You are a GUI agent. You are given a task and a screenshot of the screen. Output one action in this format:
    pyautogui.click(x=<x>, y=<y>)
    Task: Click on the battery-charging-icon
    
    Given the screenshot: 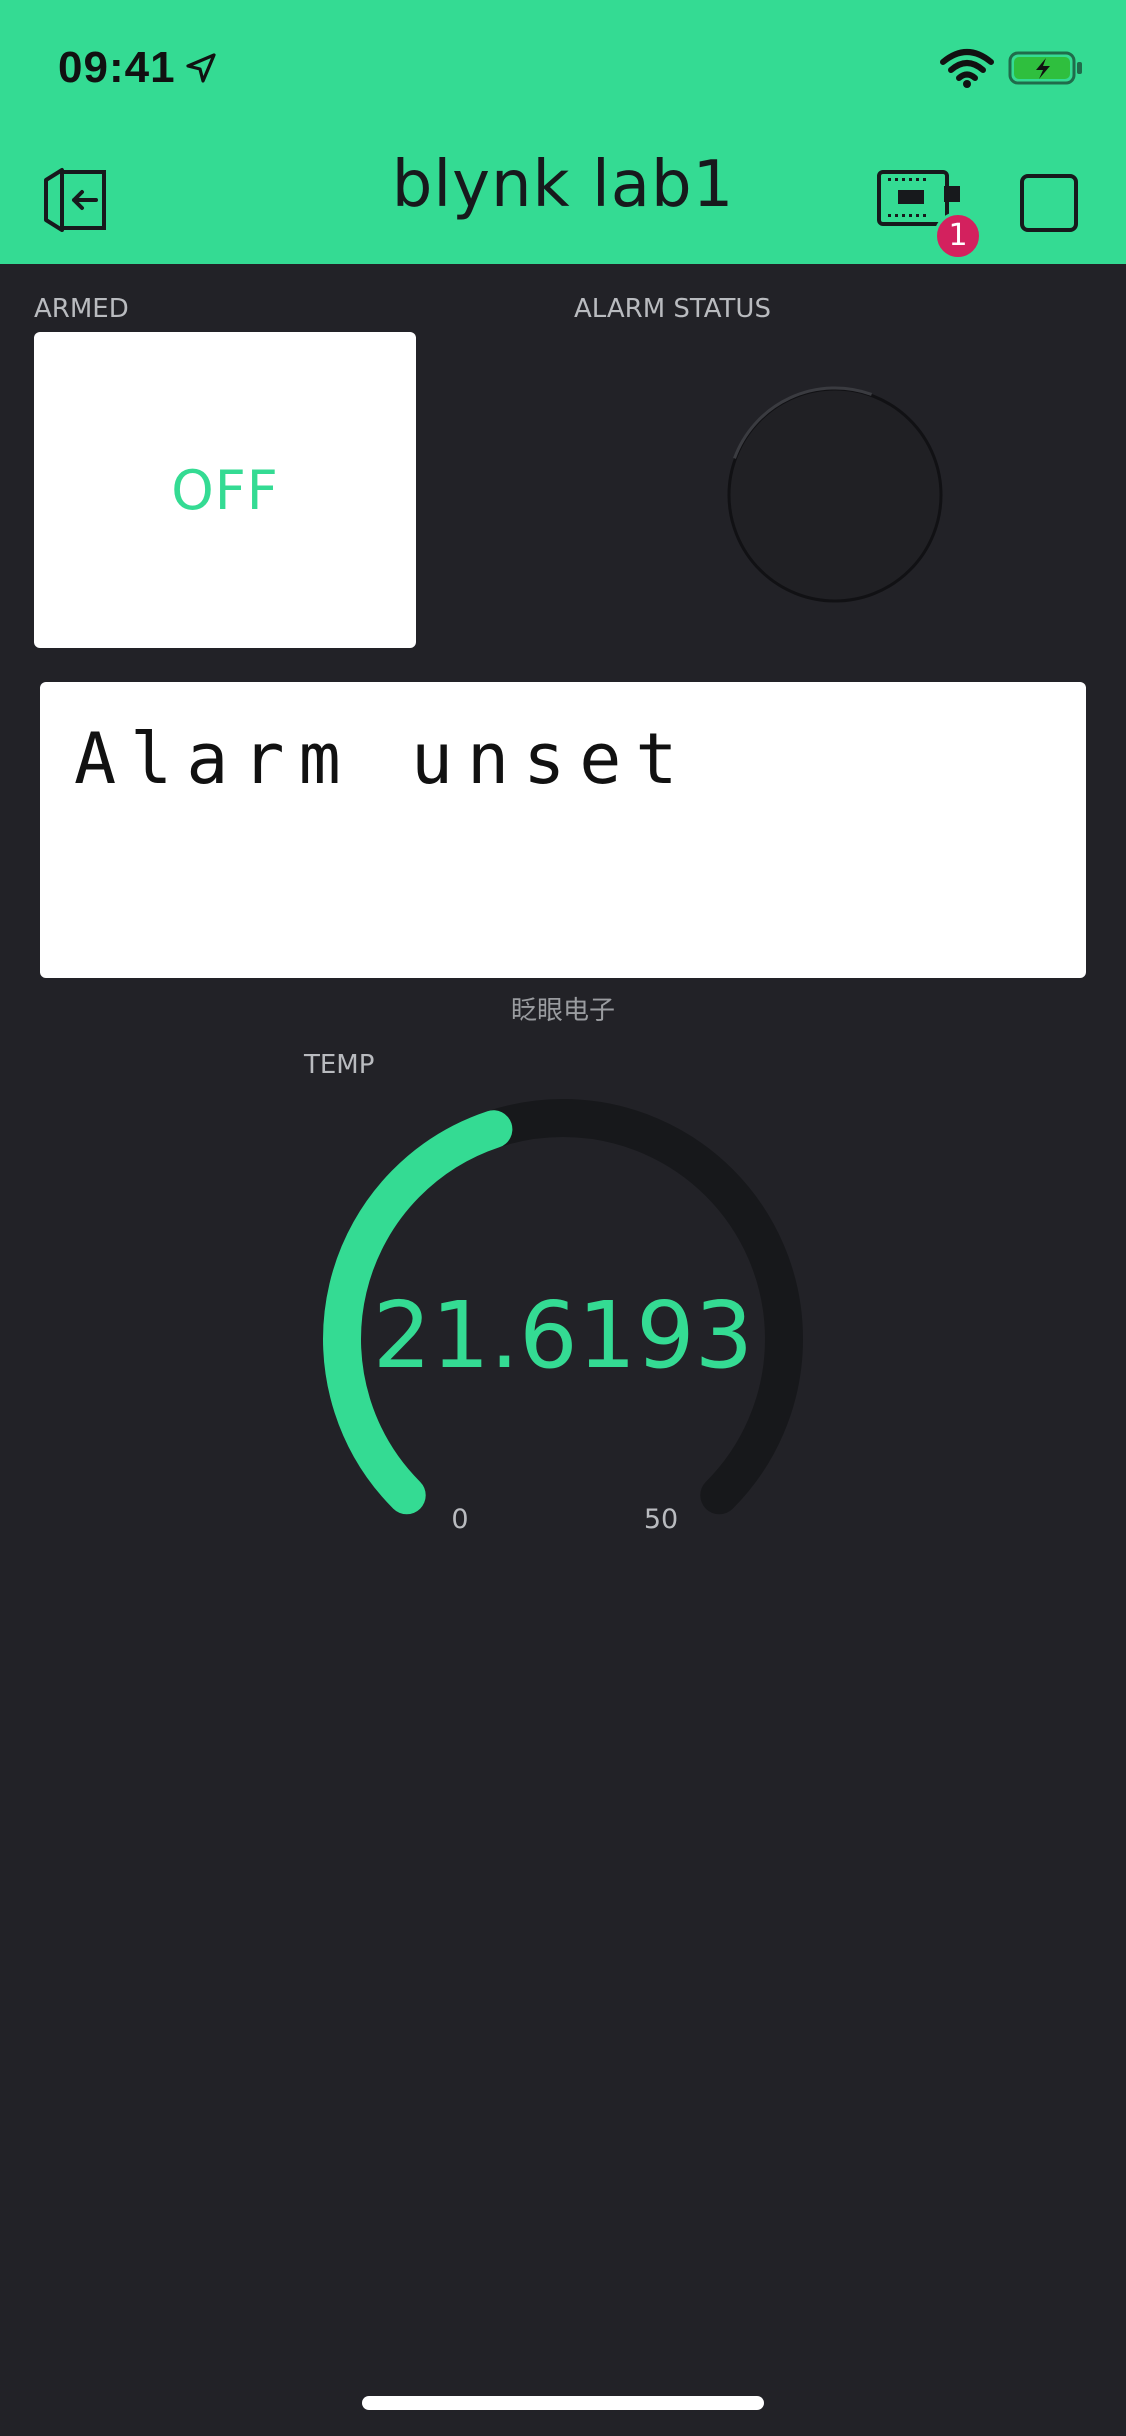 What is the action you would take?
    pyautogui.click(x=1046, y=68)
    